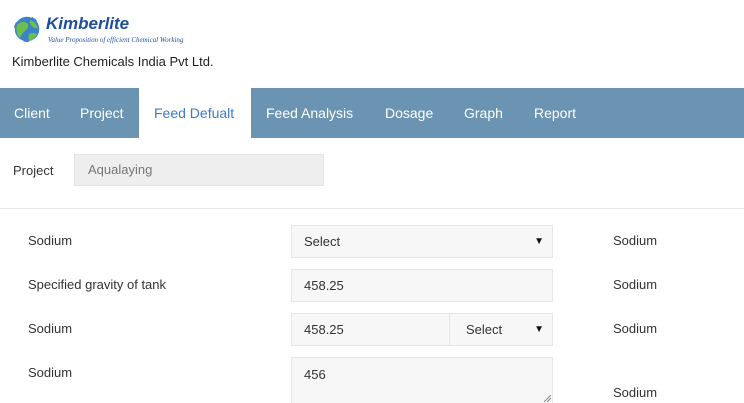 The height and width of the screenshot is (403, 744). What do you see at coordinates (322, 241) in the screenshot?
I see `sodium-select-value: Select` at bounding box center [322, 241].